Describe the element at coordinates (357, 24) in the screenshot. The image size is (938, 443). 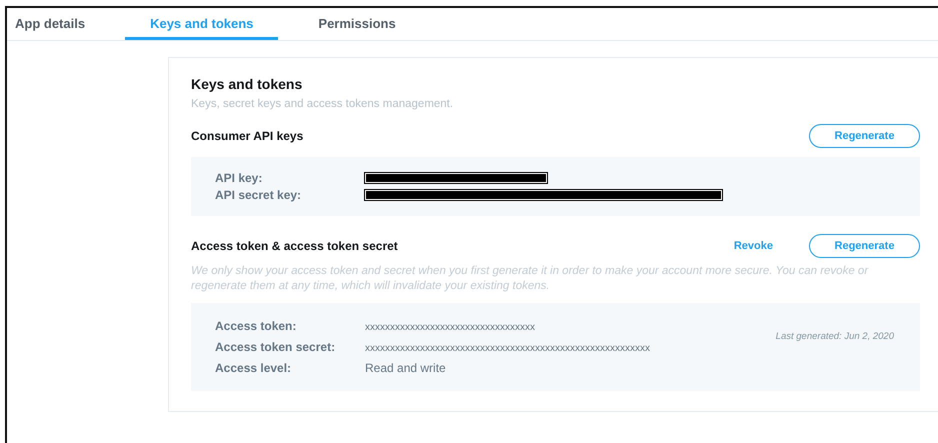
I see `tab: Permissions` at that location.